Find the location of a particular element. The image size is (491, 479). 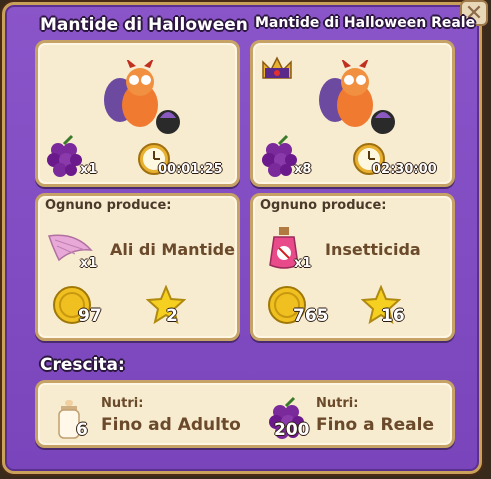

mantis-creature-icon is located at coordinates (142, 97).